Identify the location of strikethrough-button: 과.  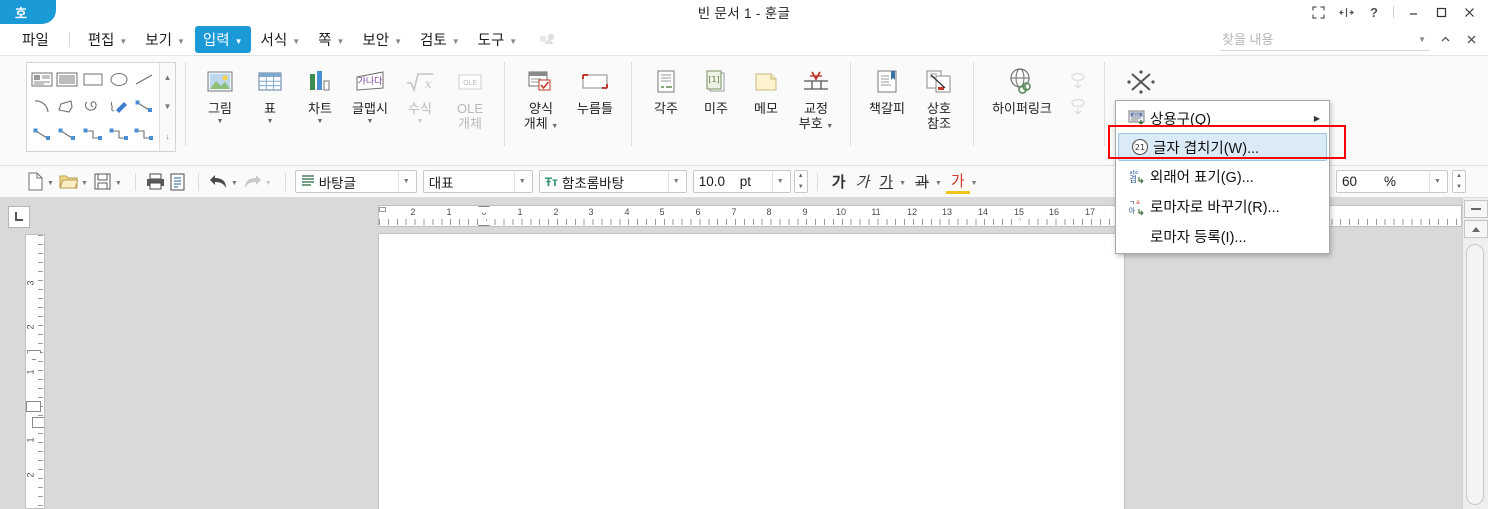
(922, 181).